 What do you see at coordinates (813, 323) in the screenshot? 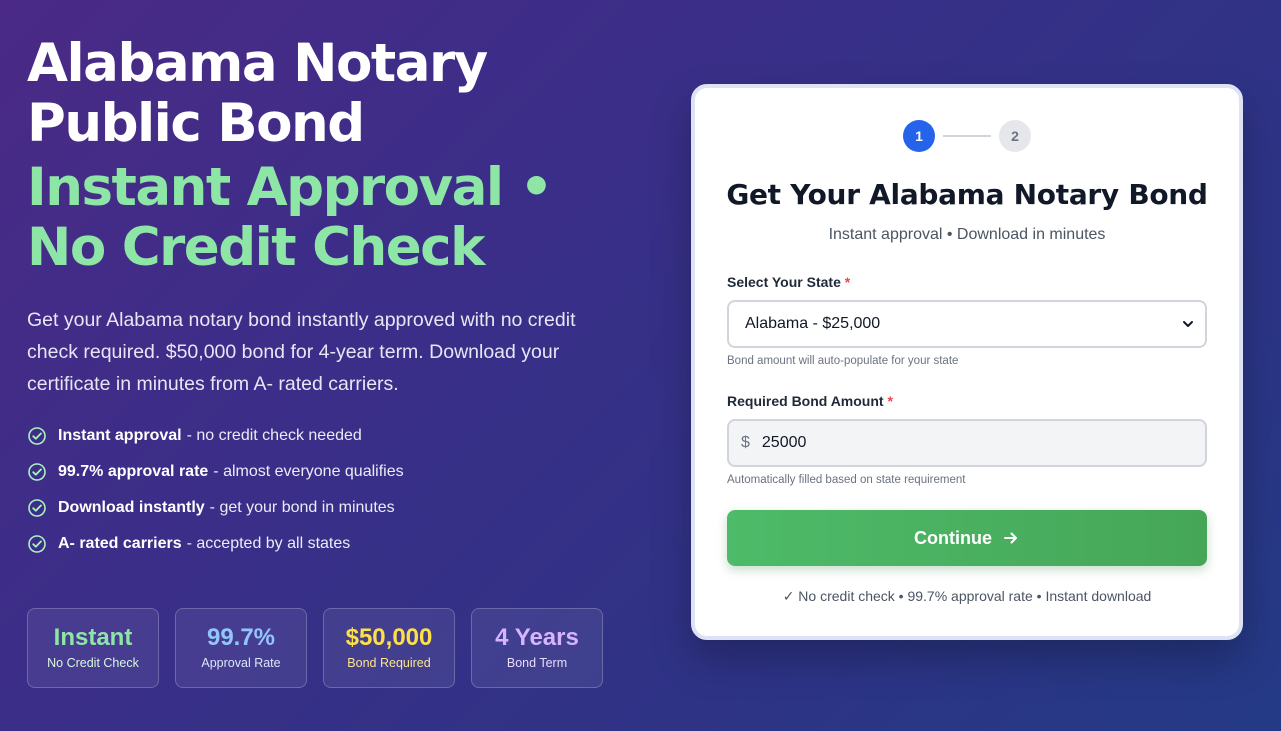
I see `state-select-value: Alabama - $25,000` at bounding box center [813, 323].